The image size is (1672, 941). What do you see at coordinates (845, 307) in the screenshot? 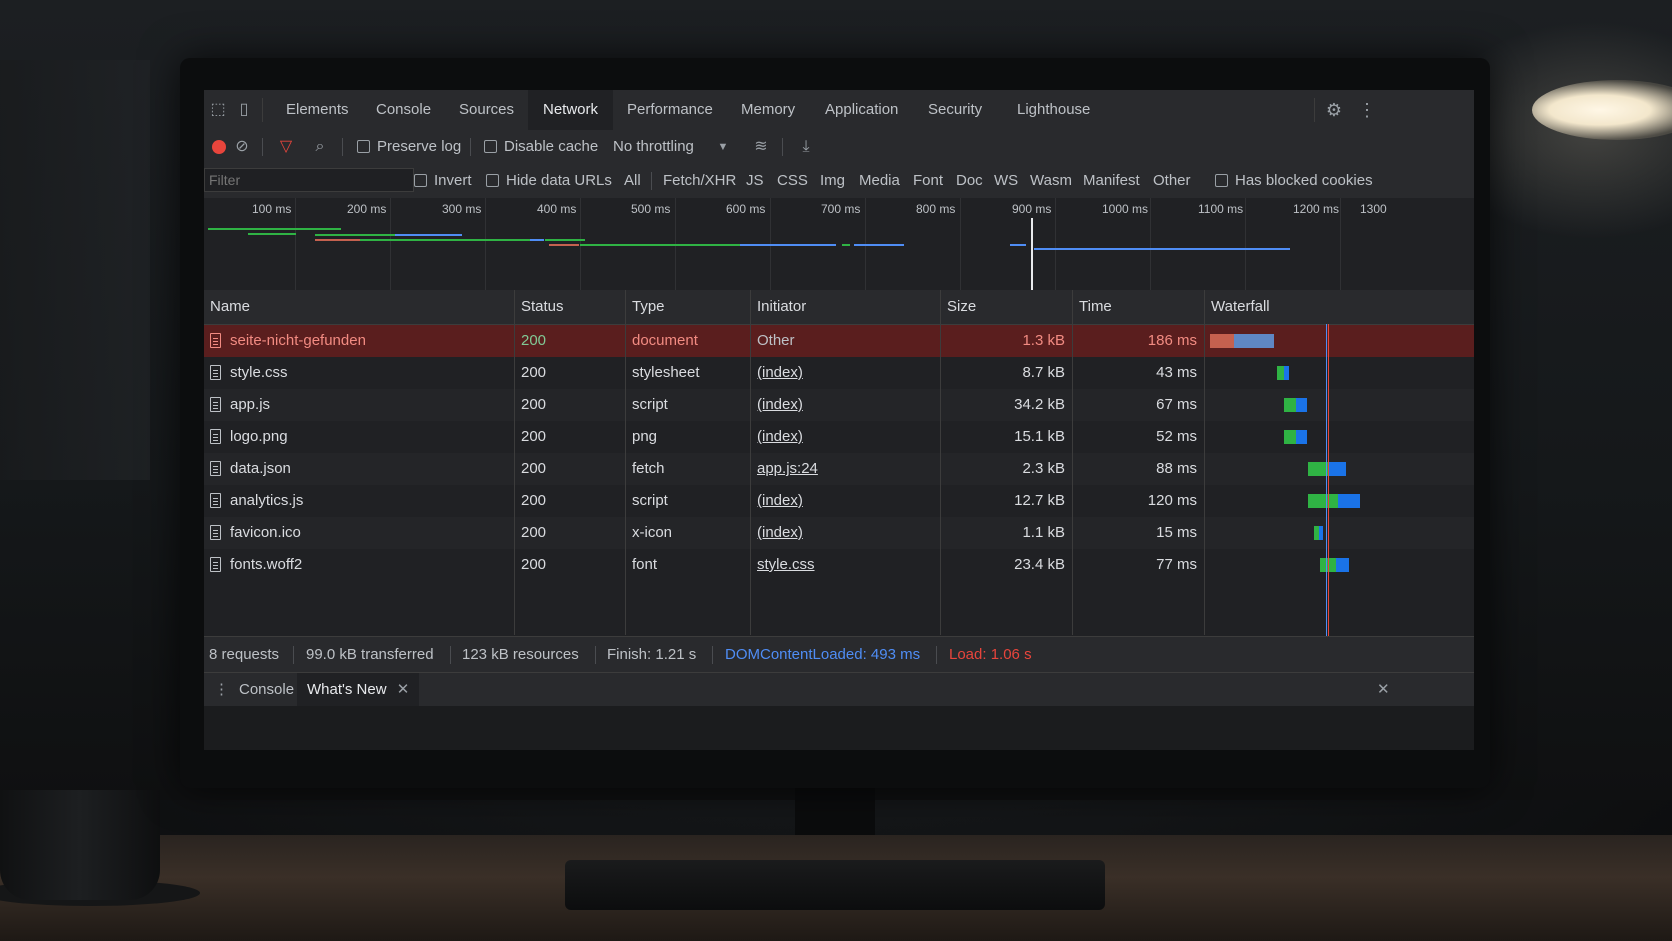
I see `column-header-initiator: Initiator` at bounding box center [845, 307].